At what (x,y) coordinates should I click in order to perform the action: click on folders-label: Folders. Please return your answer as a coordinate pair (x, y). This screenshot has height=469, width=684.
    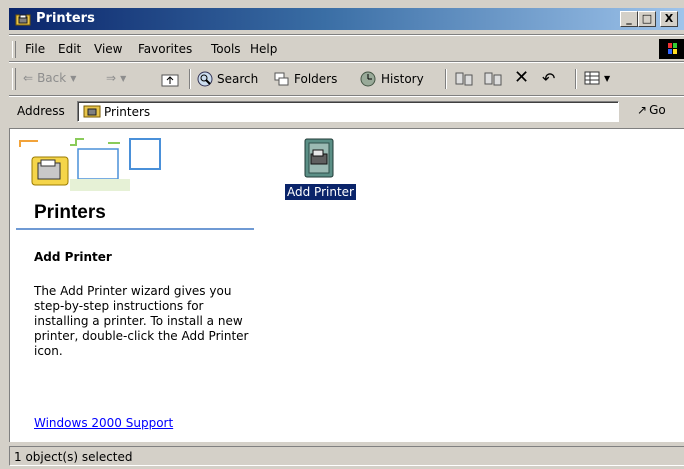
    Looking at the image, I should click on (316, 79).